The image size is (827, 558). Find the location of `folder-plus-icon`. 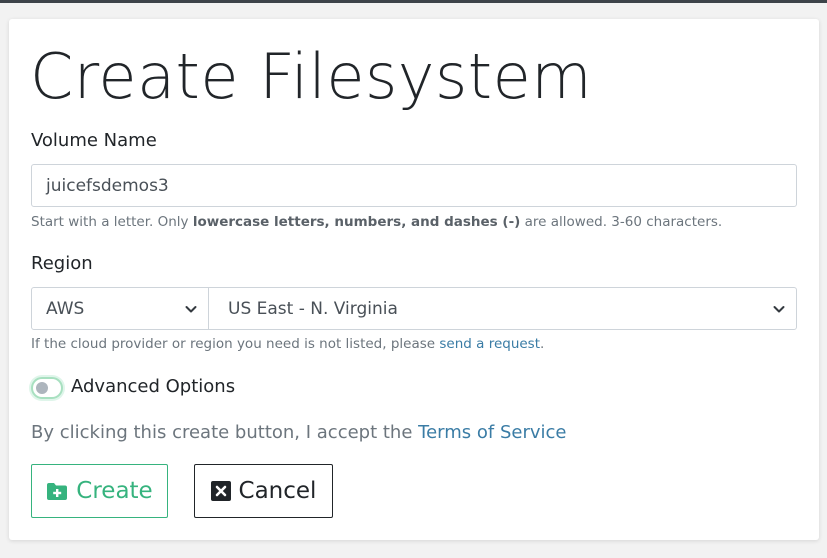

folder-plus-icon is located at coordinates (57, 491).